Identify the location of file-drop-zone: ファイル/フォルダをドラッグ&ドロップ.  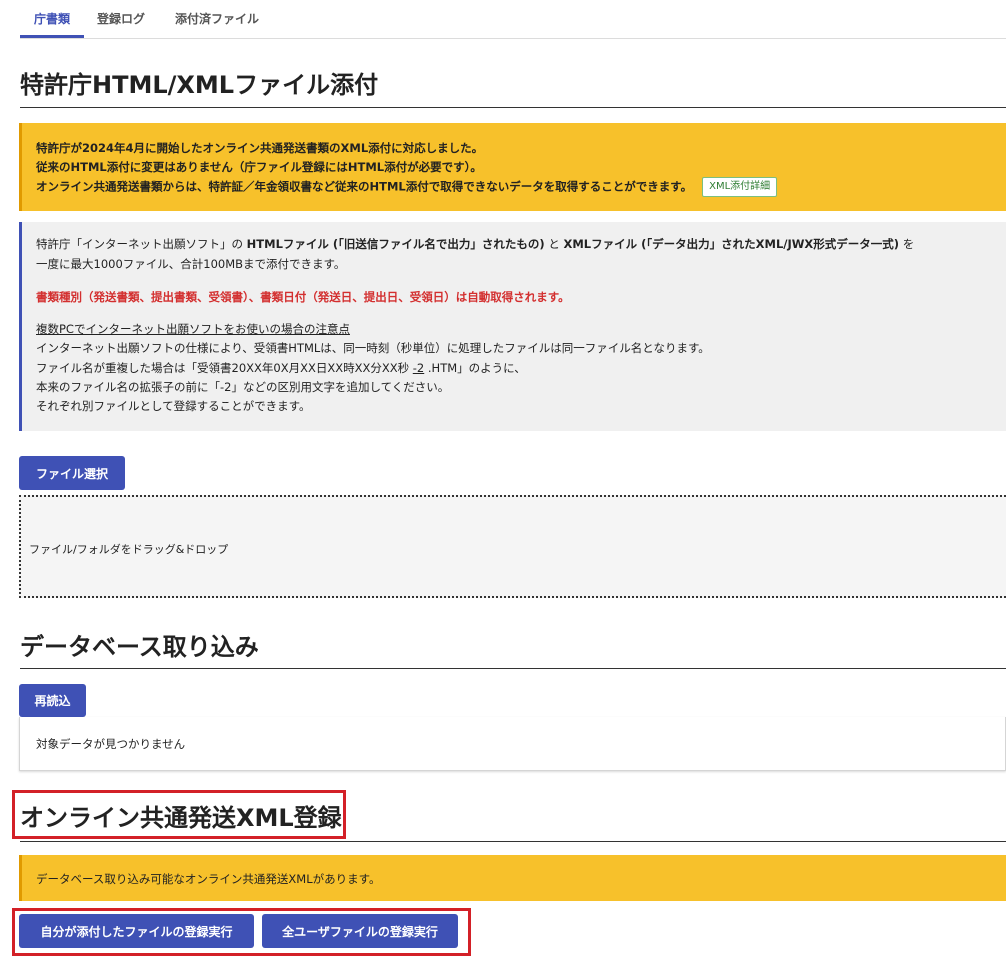
(512, 546).